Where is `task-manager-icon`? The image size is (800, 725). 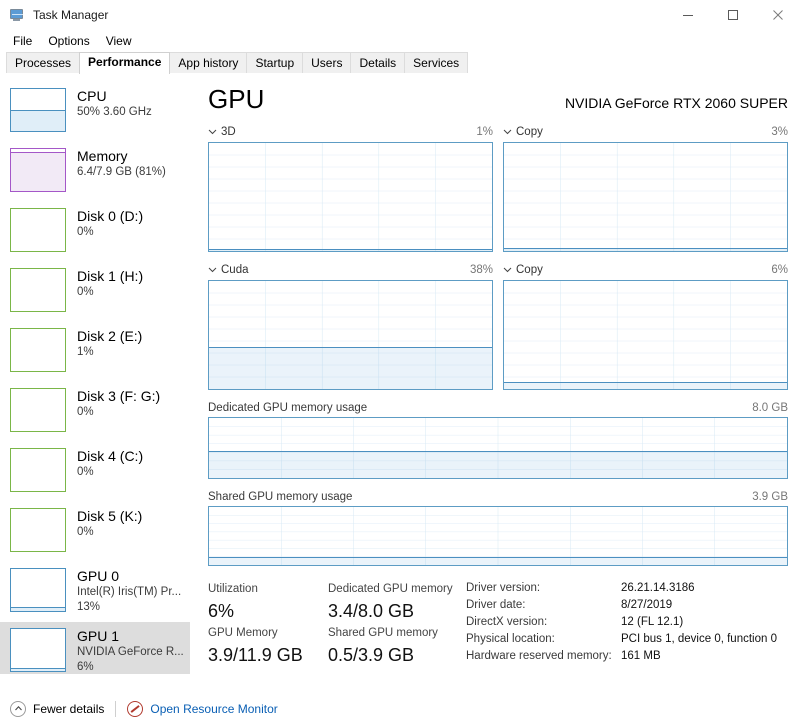 task-manager-icon is located at coordinates (17, 15).